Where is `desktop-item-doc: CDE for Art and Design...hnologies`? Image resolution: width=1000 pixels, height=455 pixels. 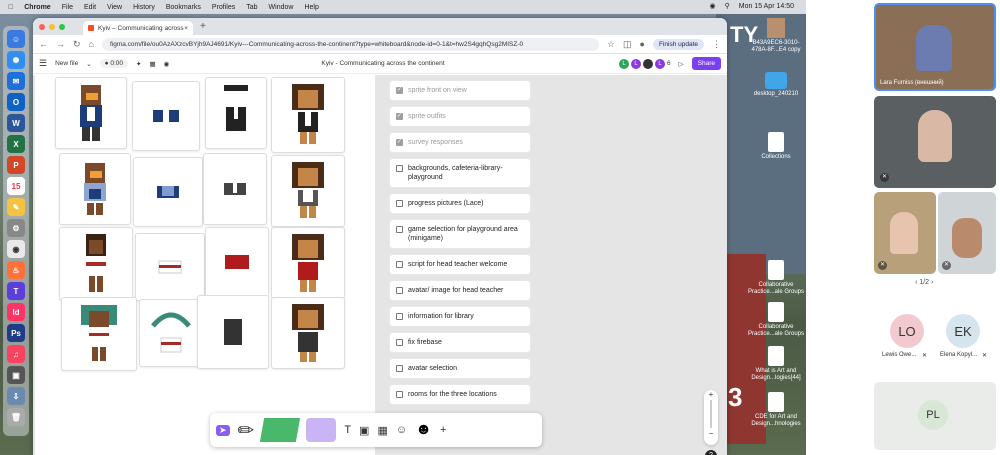
desktop-item-doc: CDE for Art and Design...hnologies is located at coordinates (776, 410).